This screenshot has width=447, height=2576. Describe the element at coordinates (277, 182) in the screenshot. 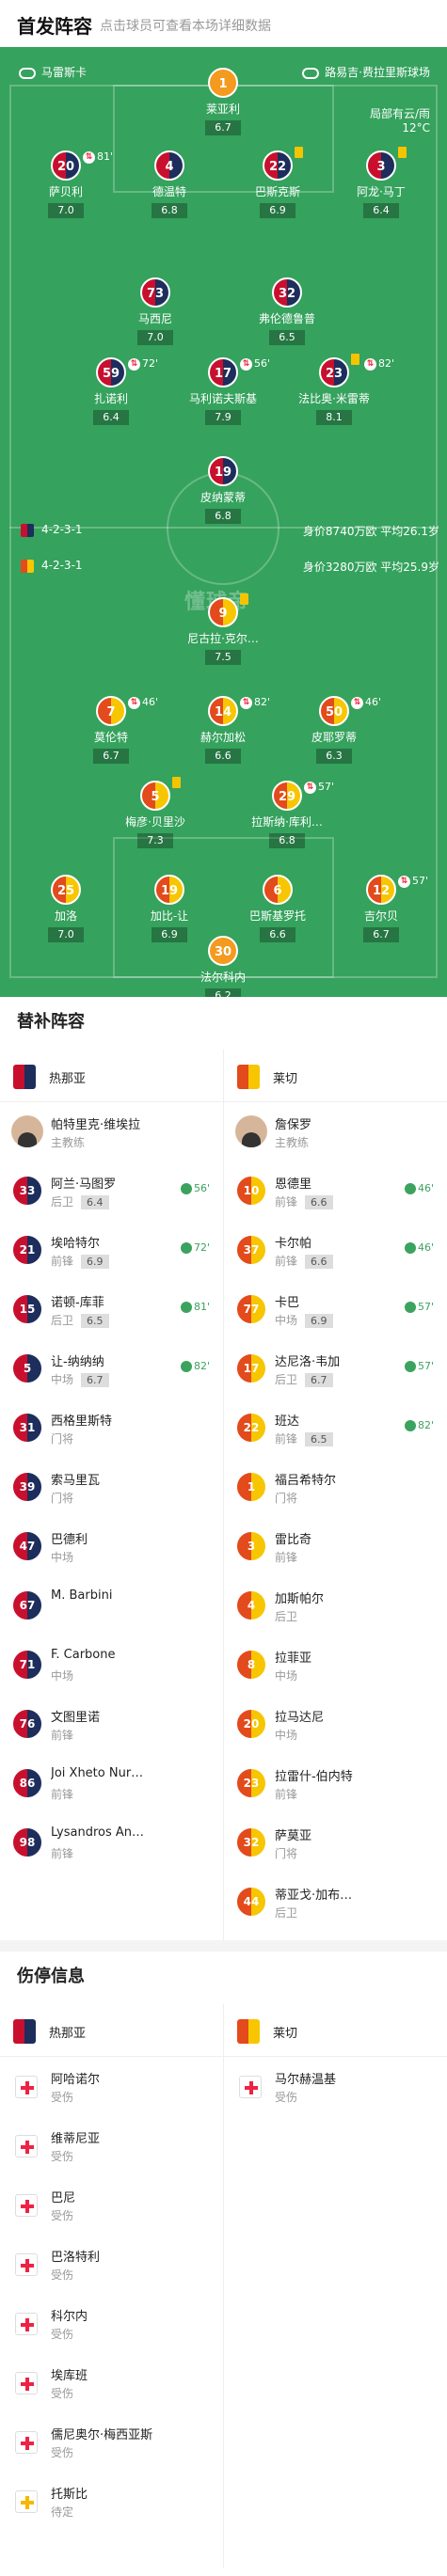

I see `home-player: 22 巴斯克斯 6.9` at that location.